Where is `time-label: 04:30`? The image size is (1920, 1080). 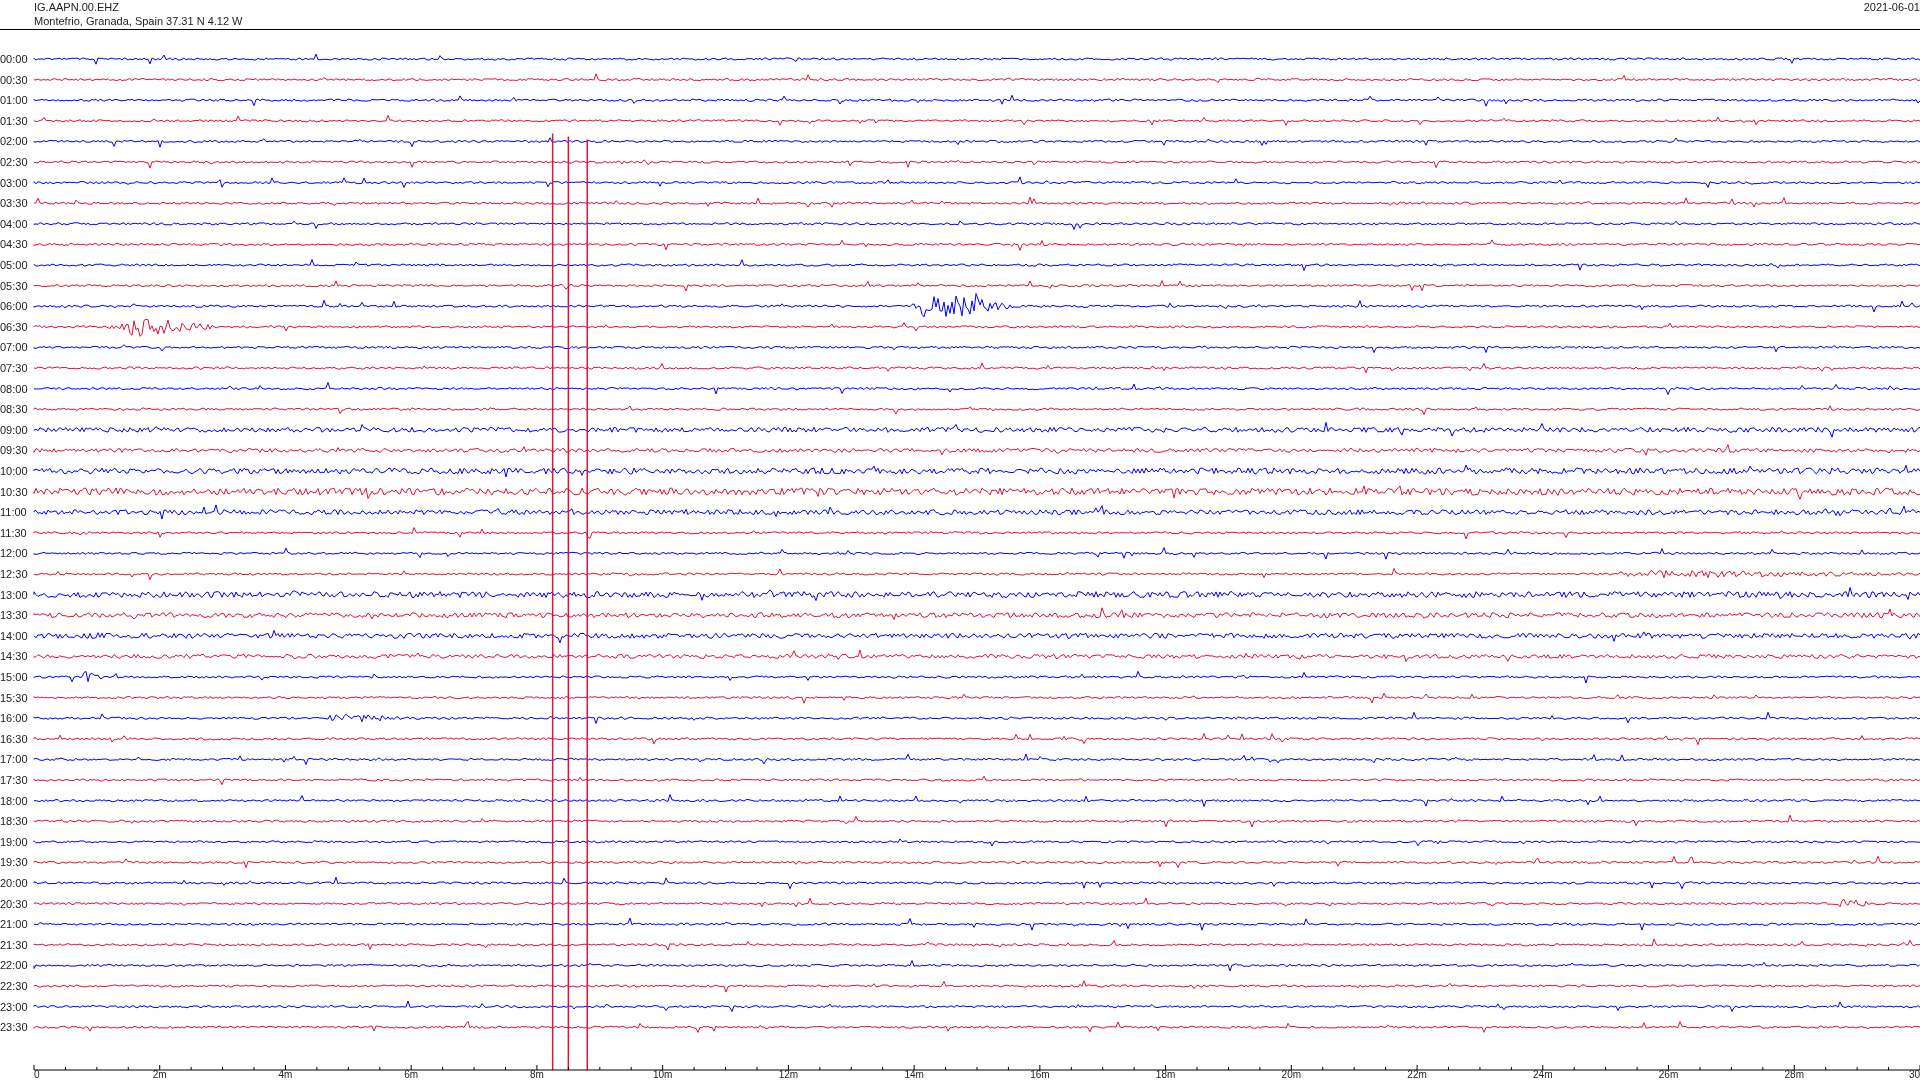
time-label: 04:30 is located at coordinates (14, 244).